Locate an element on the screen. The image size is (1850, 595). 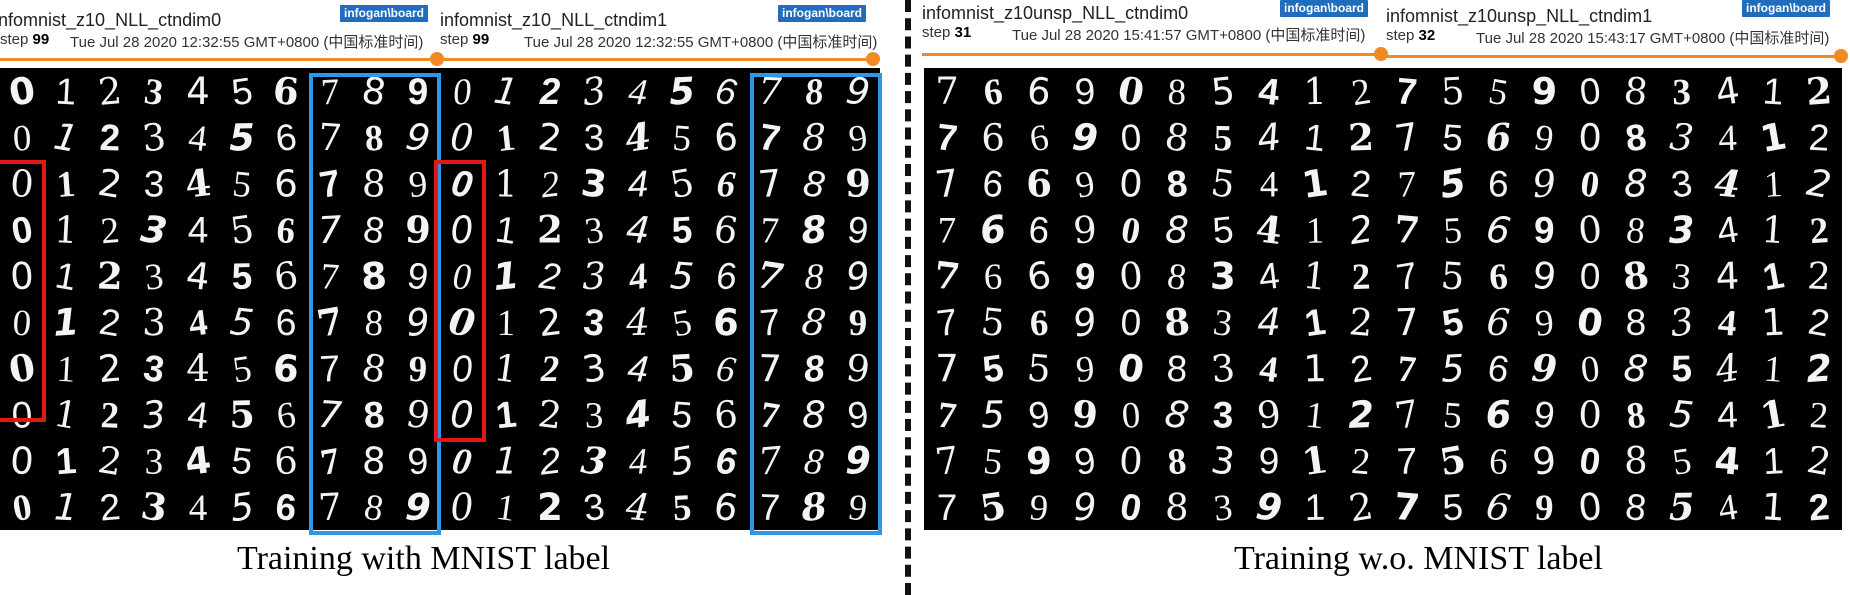
panel-title: nfomnist_z10_NLL_ctndim0 is located at coordinates (111, 20).